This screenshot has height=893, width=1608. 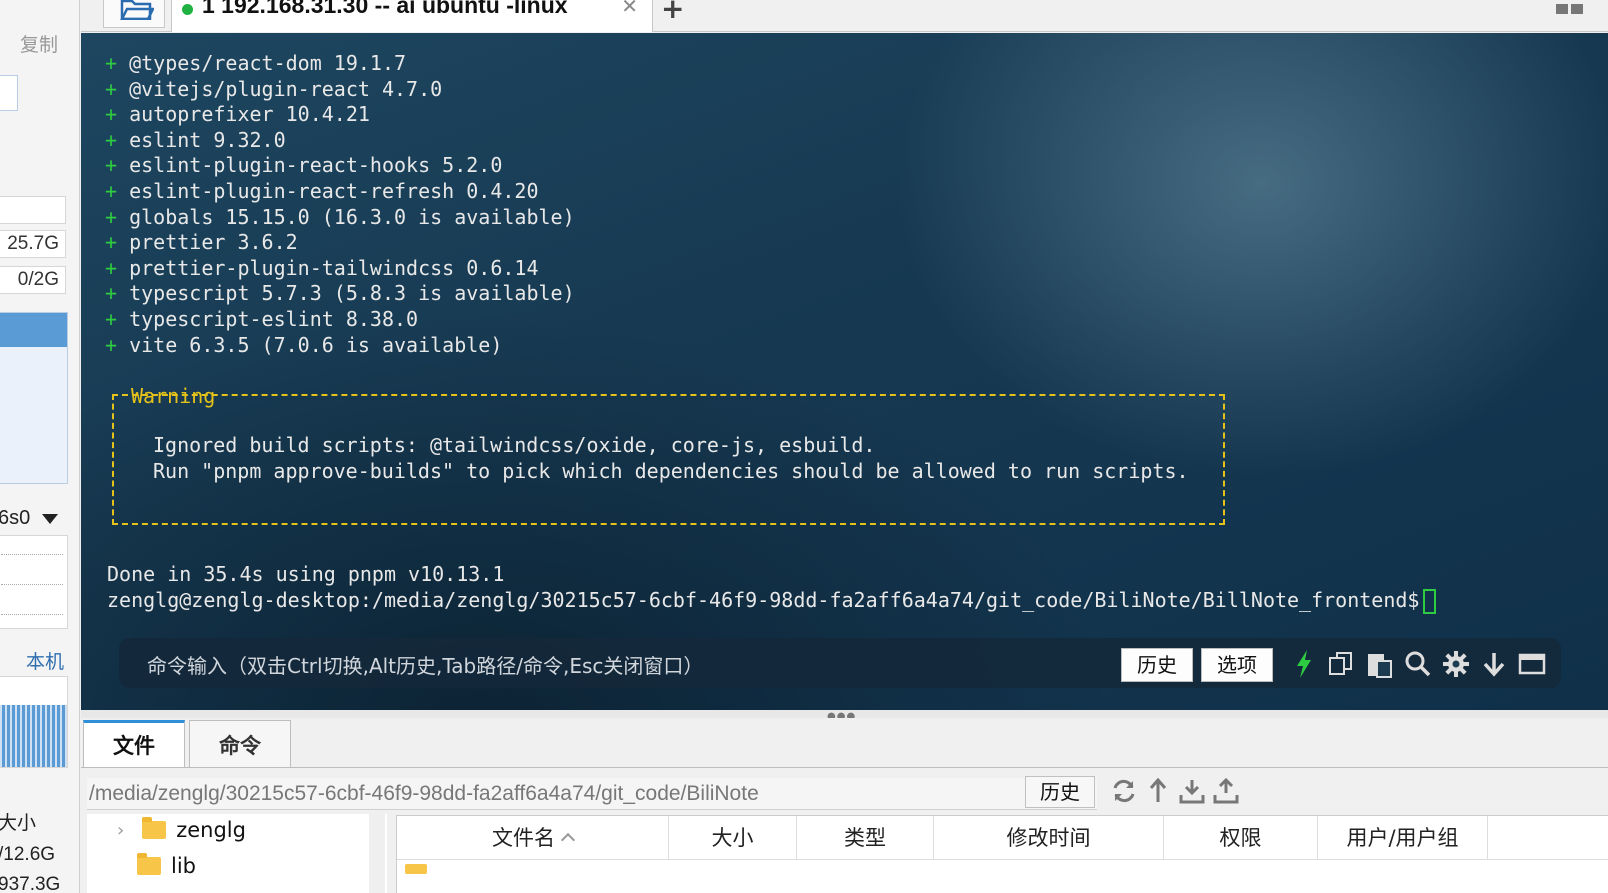 What do you see at coordinates (1532, 664) in the screenshot?
I see `maximize-icon` at bounding box center [1532, 664].